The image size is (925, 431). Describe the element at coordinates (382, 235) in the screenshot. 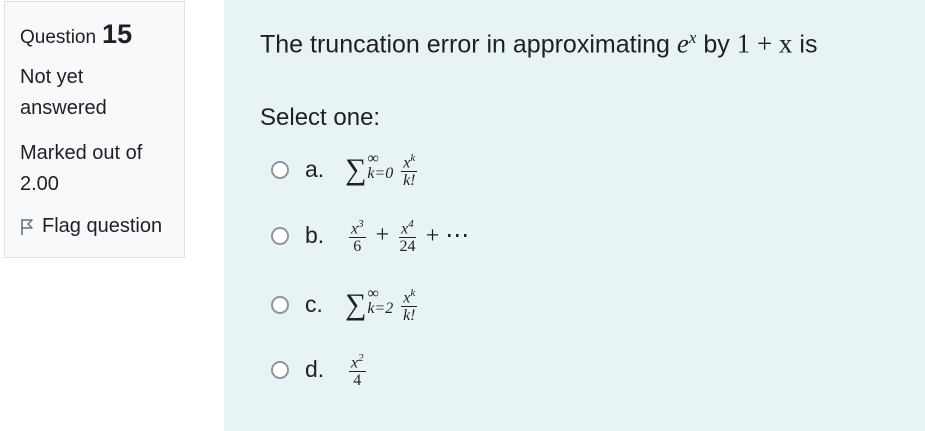

I see `plus-sign: +` at that location.